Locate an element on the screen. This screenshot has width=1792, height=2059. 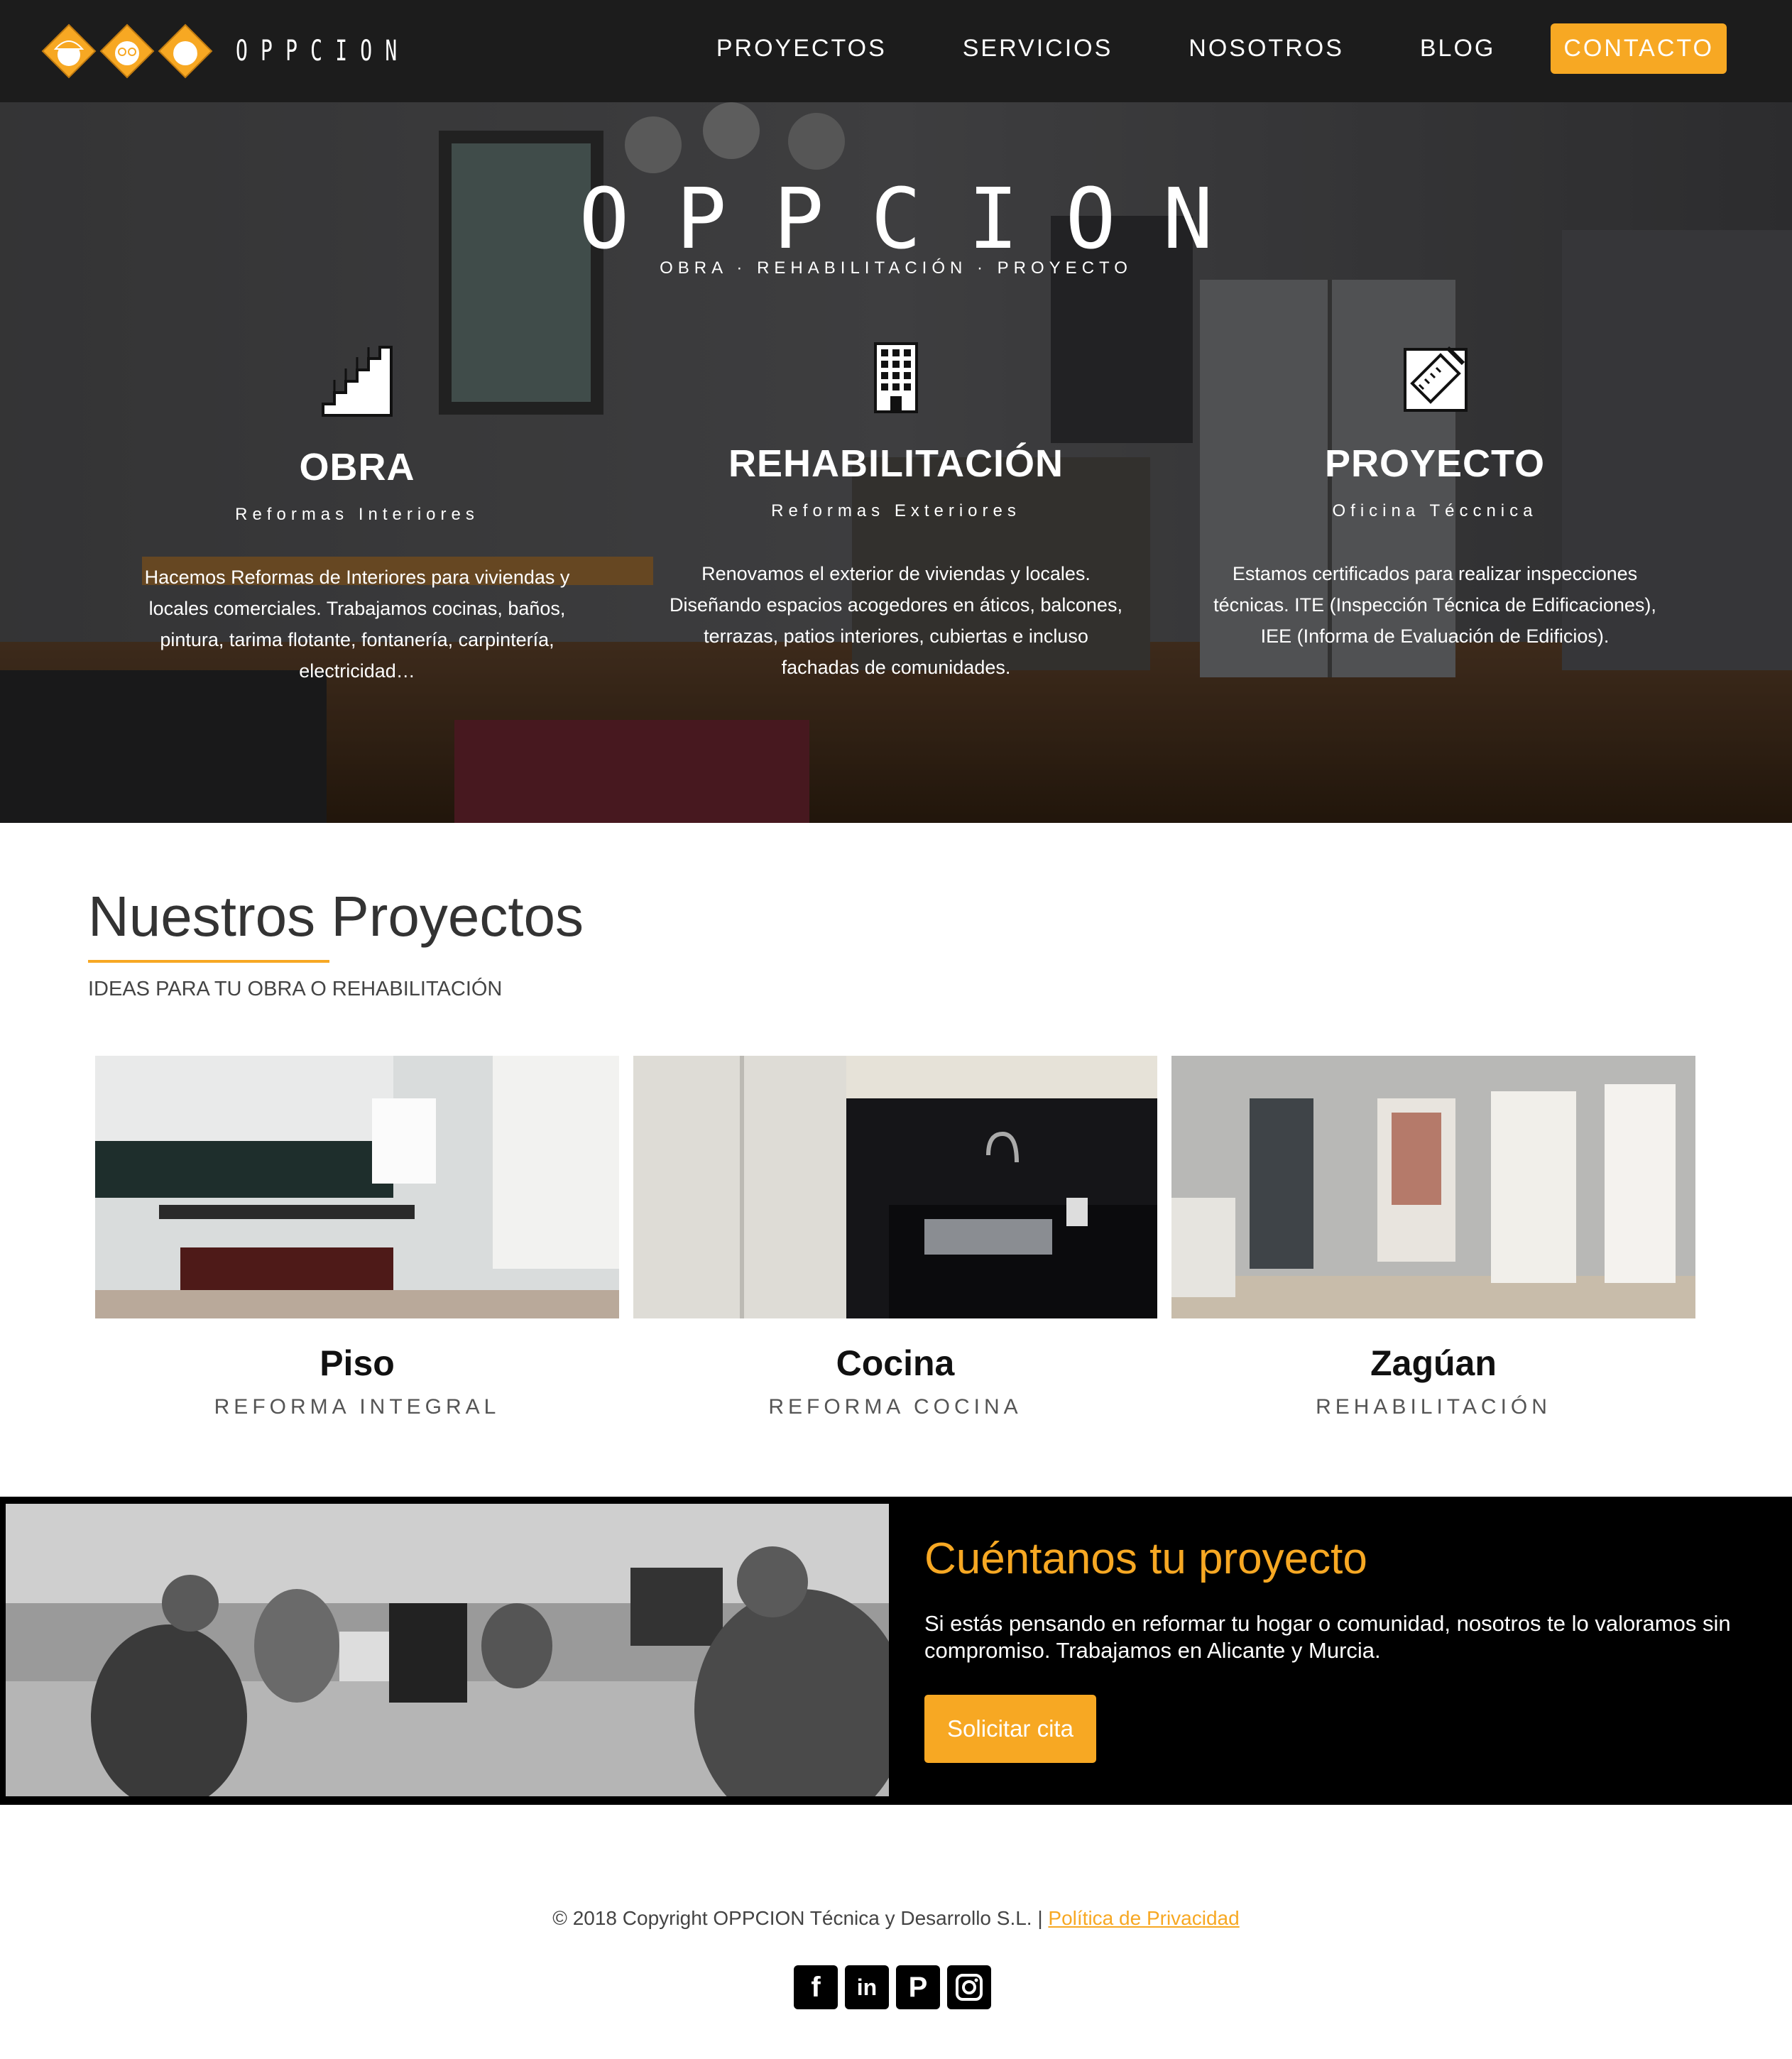
project-caption: REFORMA COCINA is located at coordinates (895, 1407).